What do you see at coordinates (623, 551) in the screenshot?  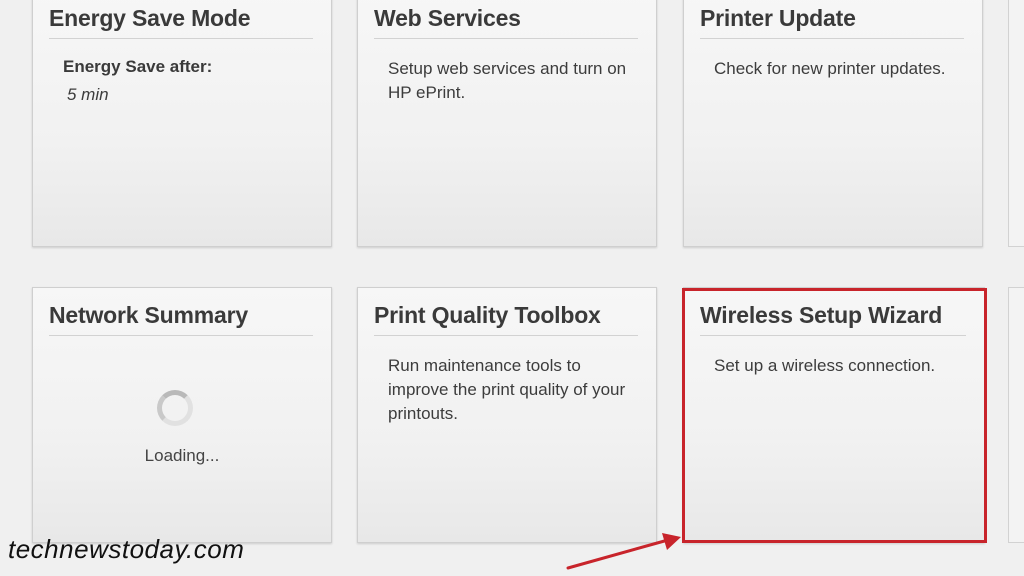 I see `annotation-arrow-icon` at bounding box center [623, 551].